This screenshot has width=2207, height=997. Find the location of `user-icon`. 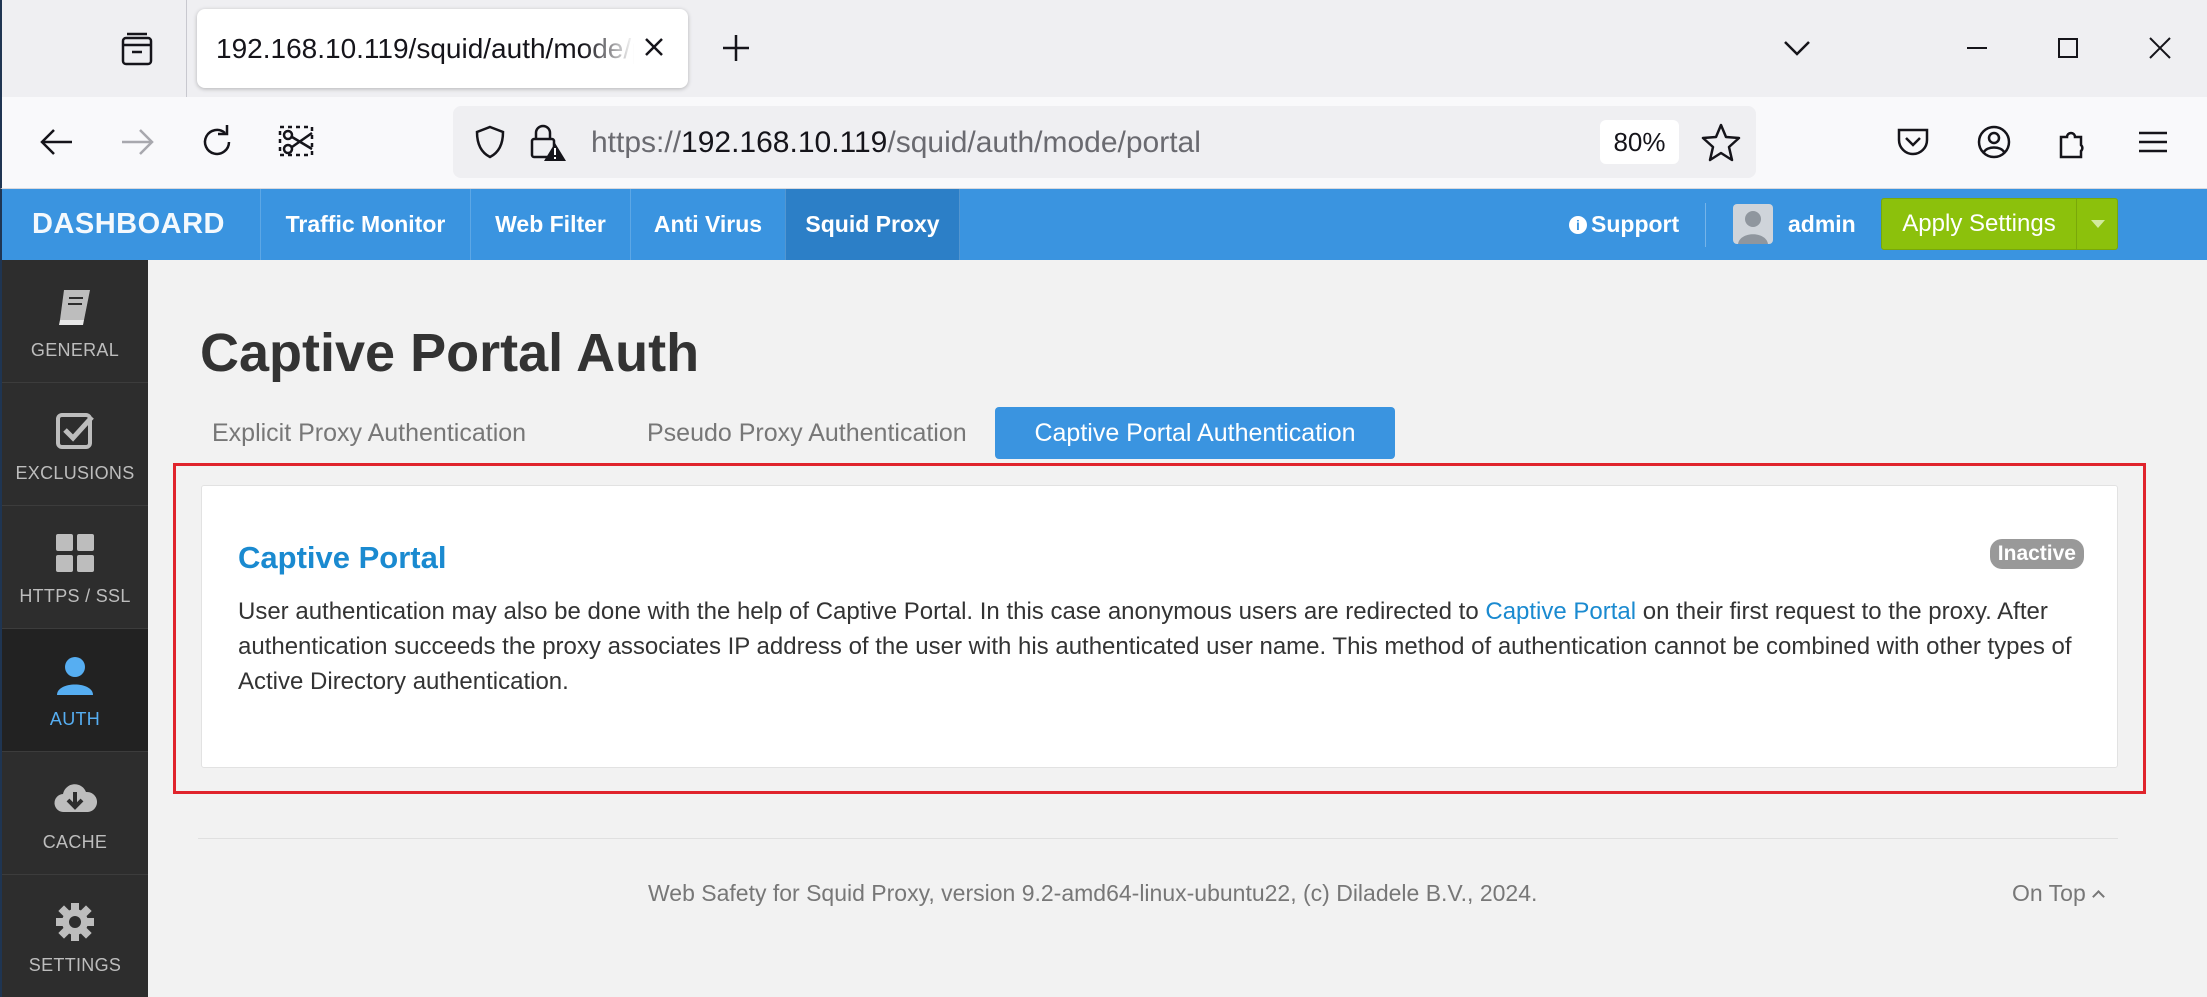

user-icon is located at coordinates (75, 676).